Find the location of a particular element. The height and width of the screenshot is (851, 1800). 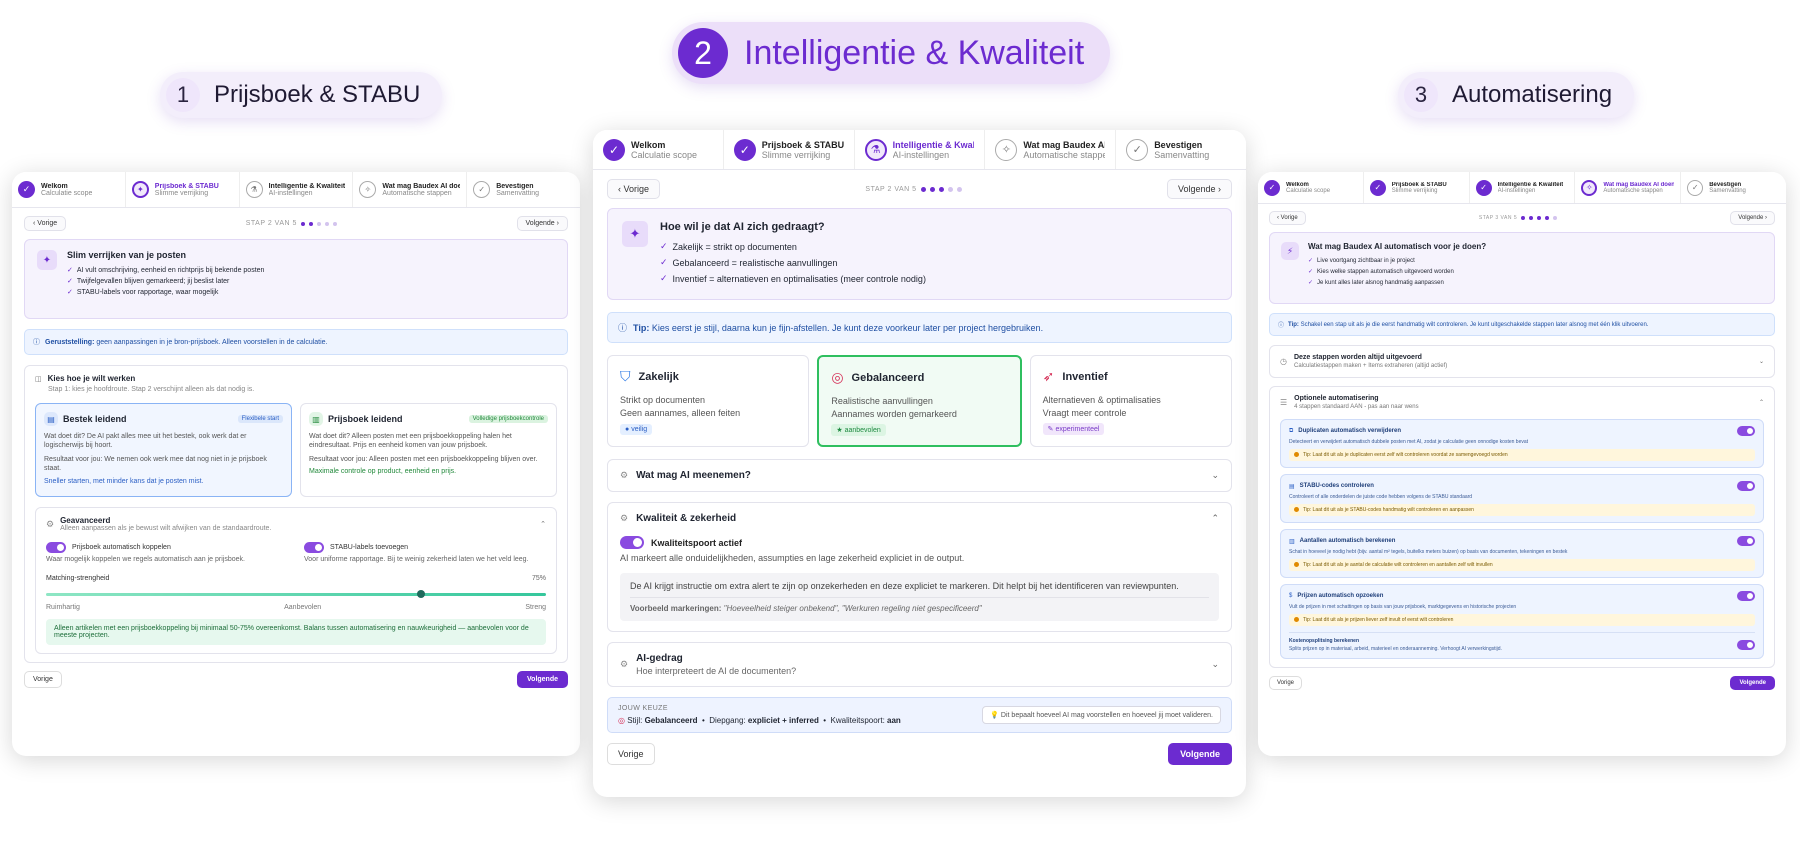

auto-link-toggle is located at coordinates (56, 547).